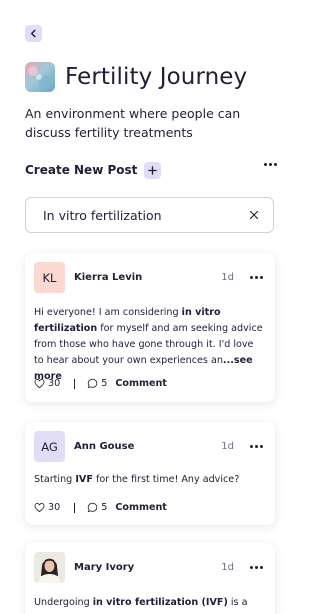 This screenshot has width=320, height=614. I want to click on post-author: Mary Ivory, so click(147, 567).